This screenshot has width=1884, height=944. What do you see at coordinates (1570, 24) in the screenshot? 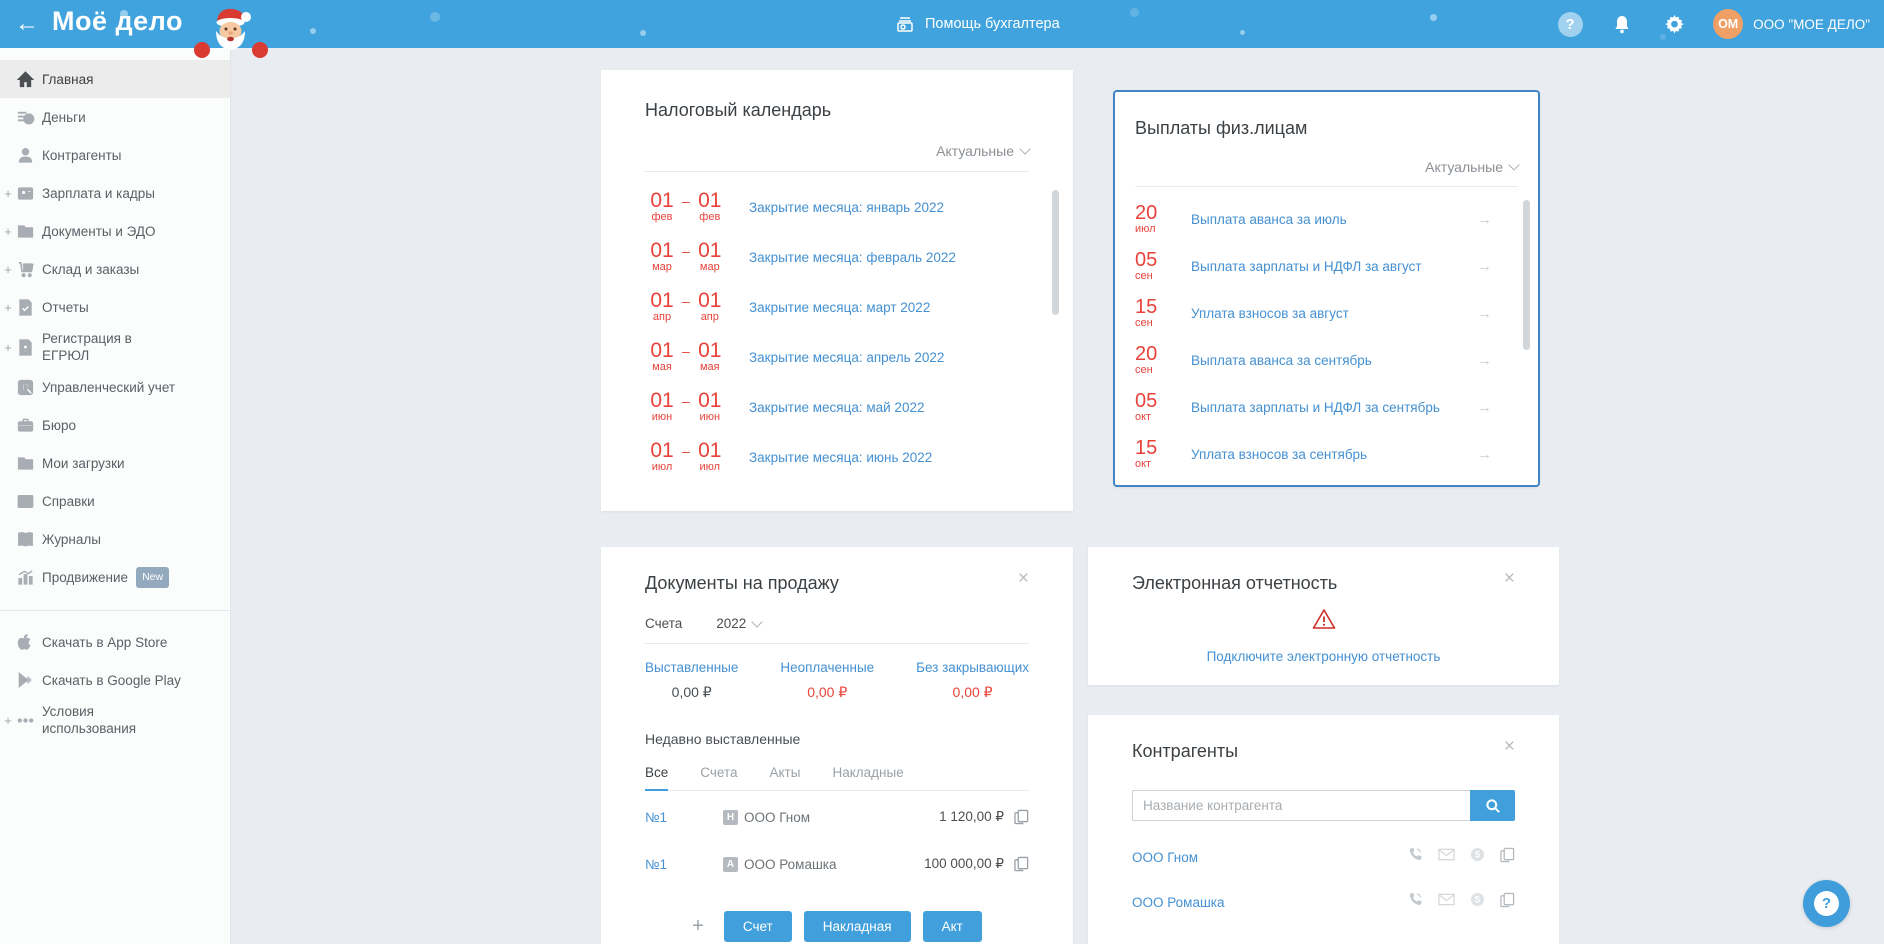
I see `help-icon: ?` at bounding box center [1570, 24].